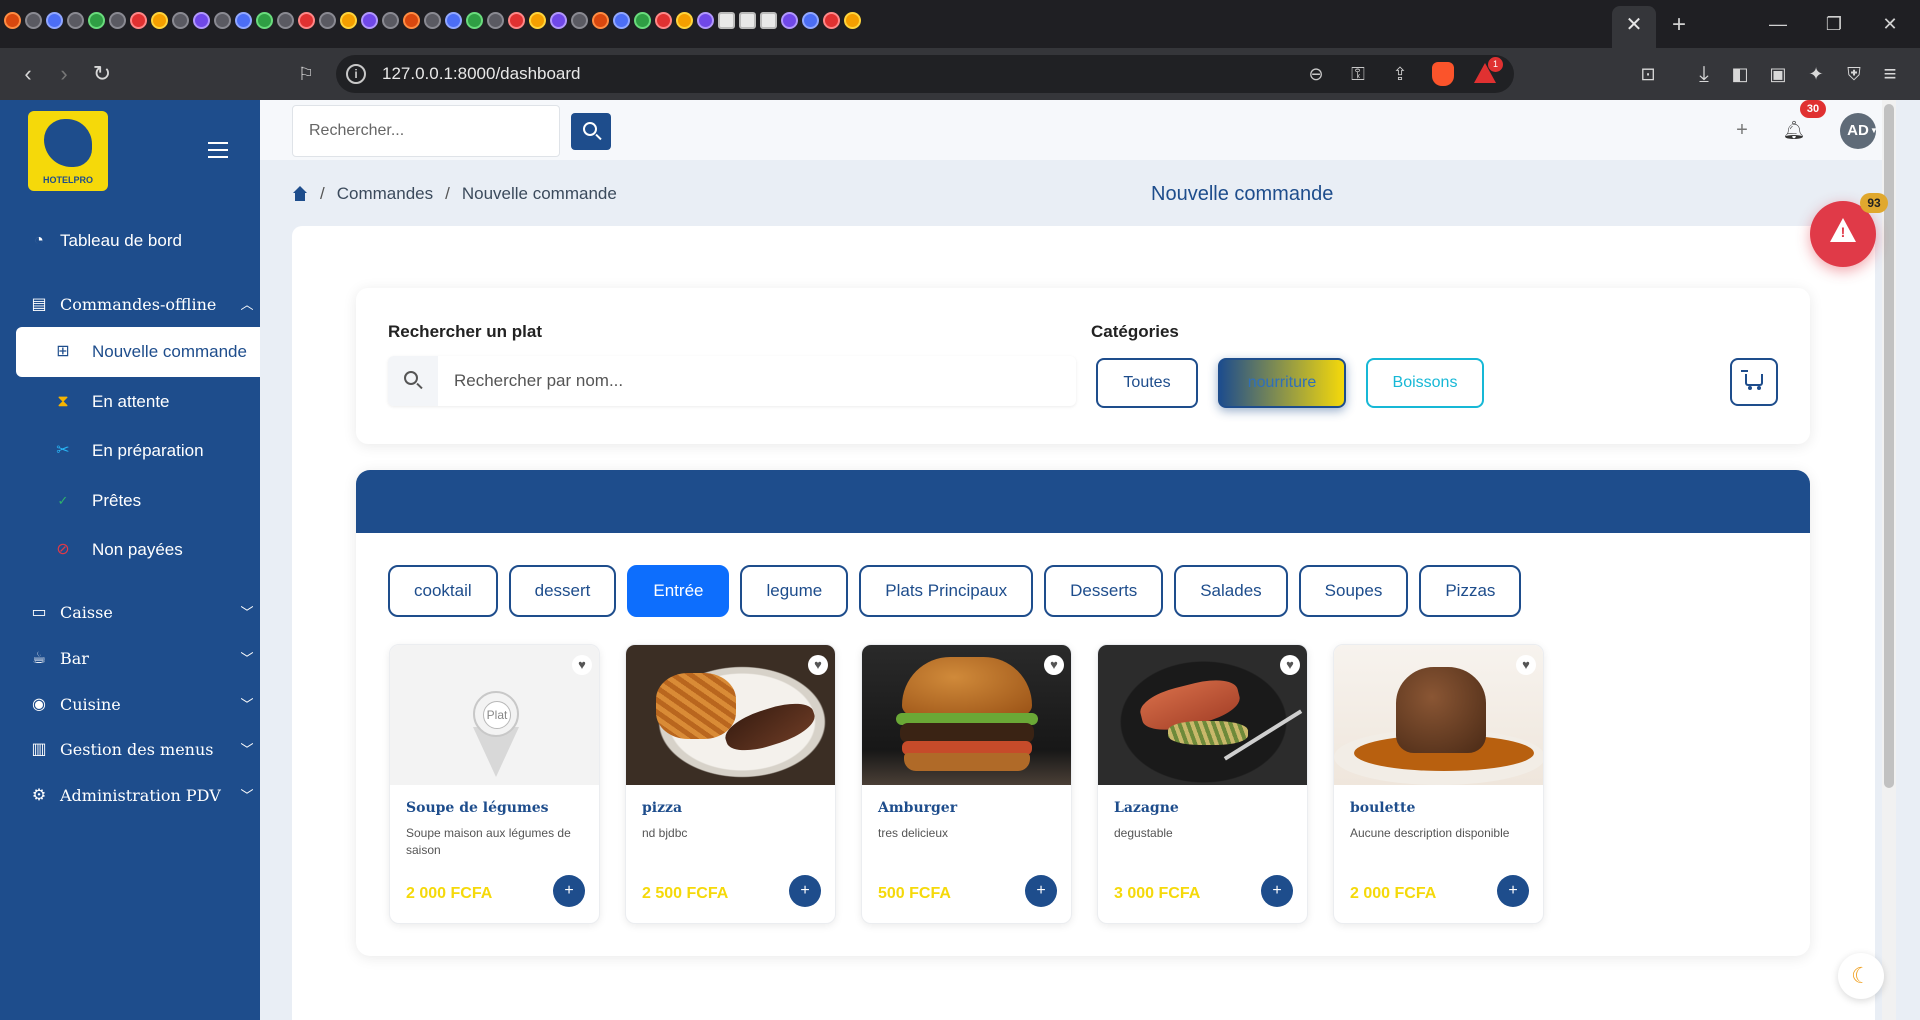  I want to click on forward-icon: ›, so click(64, 74).